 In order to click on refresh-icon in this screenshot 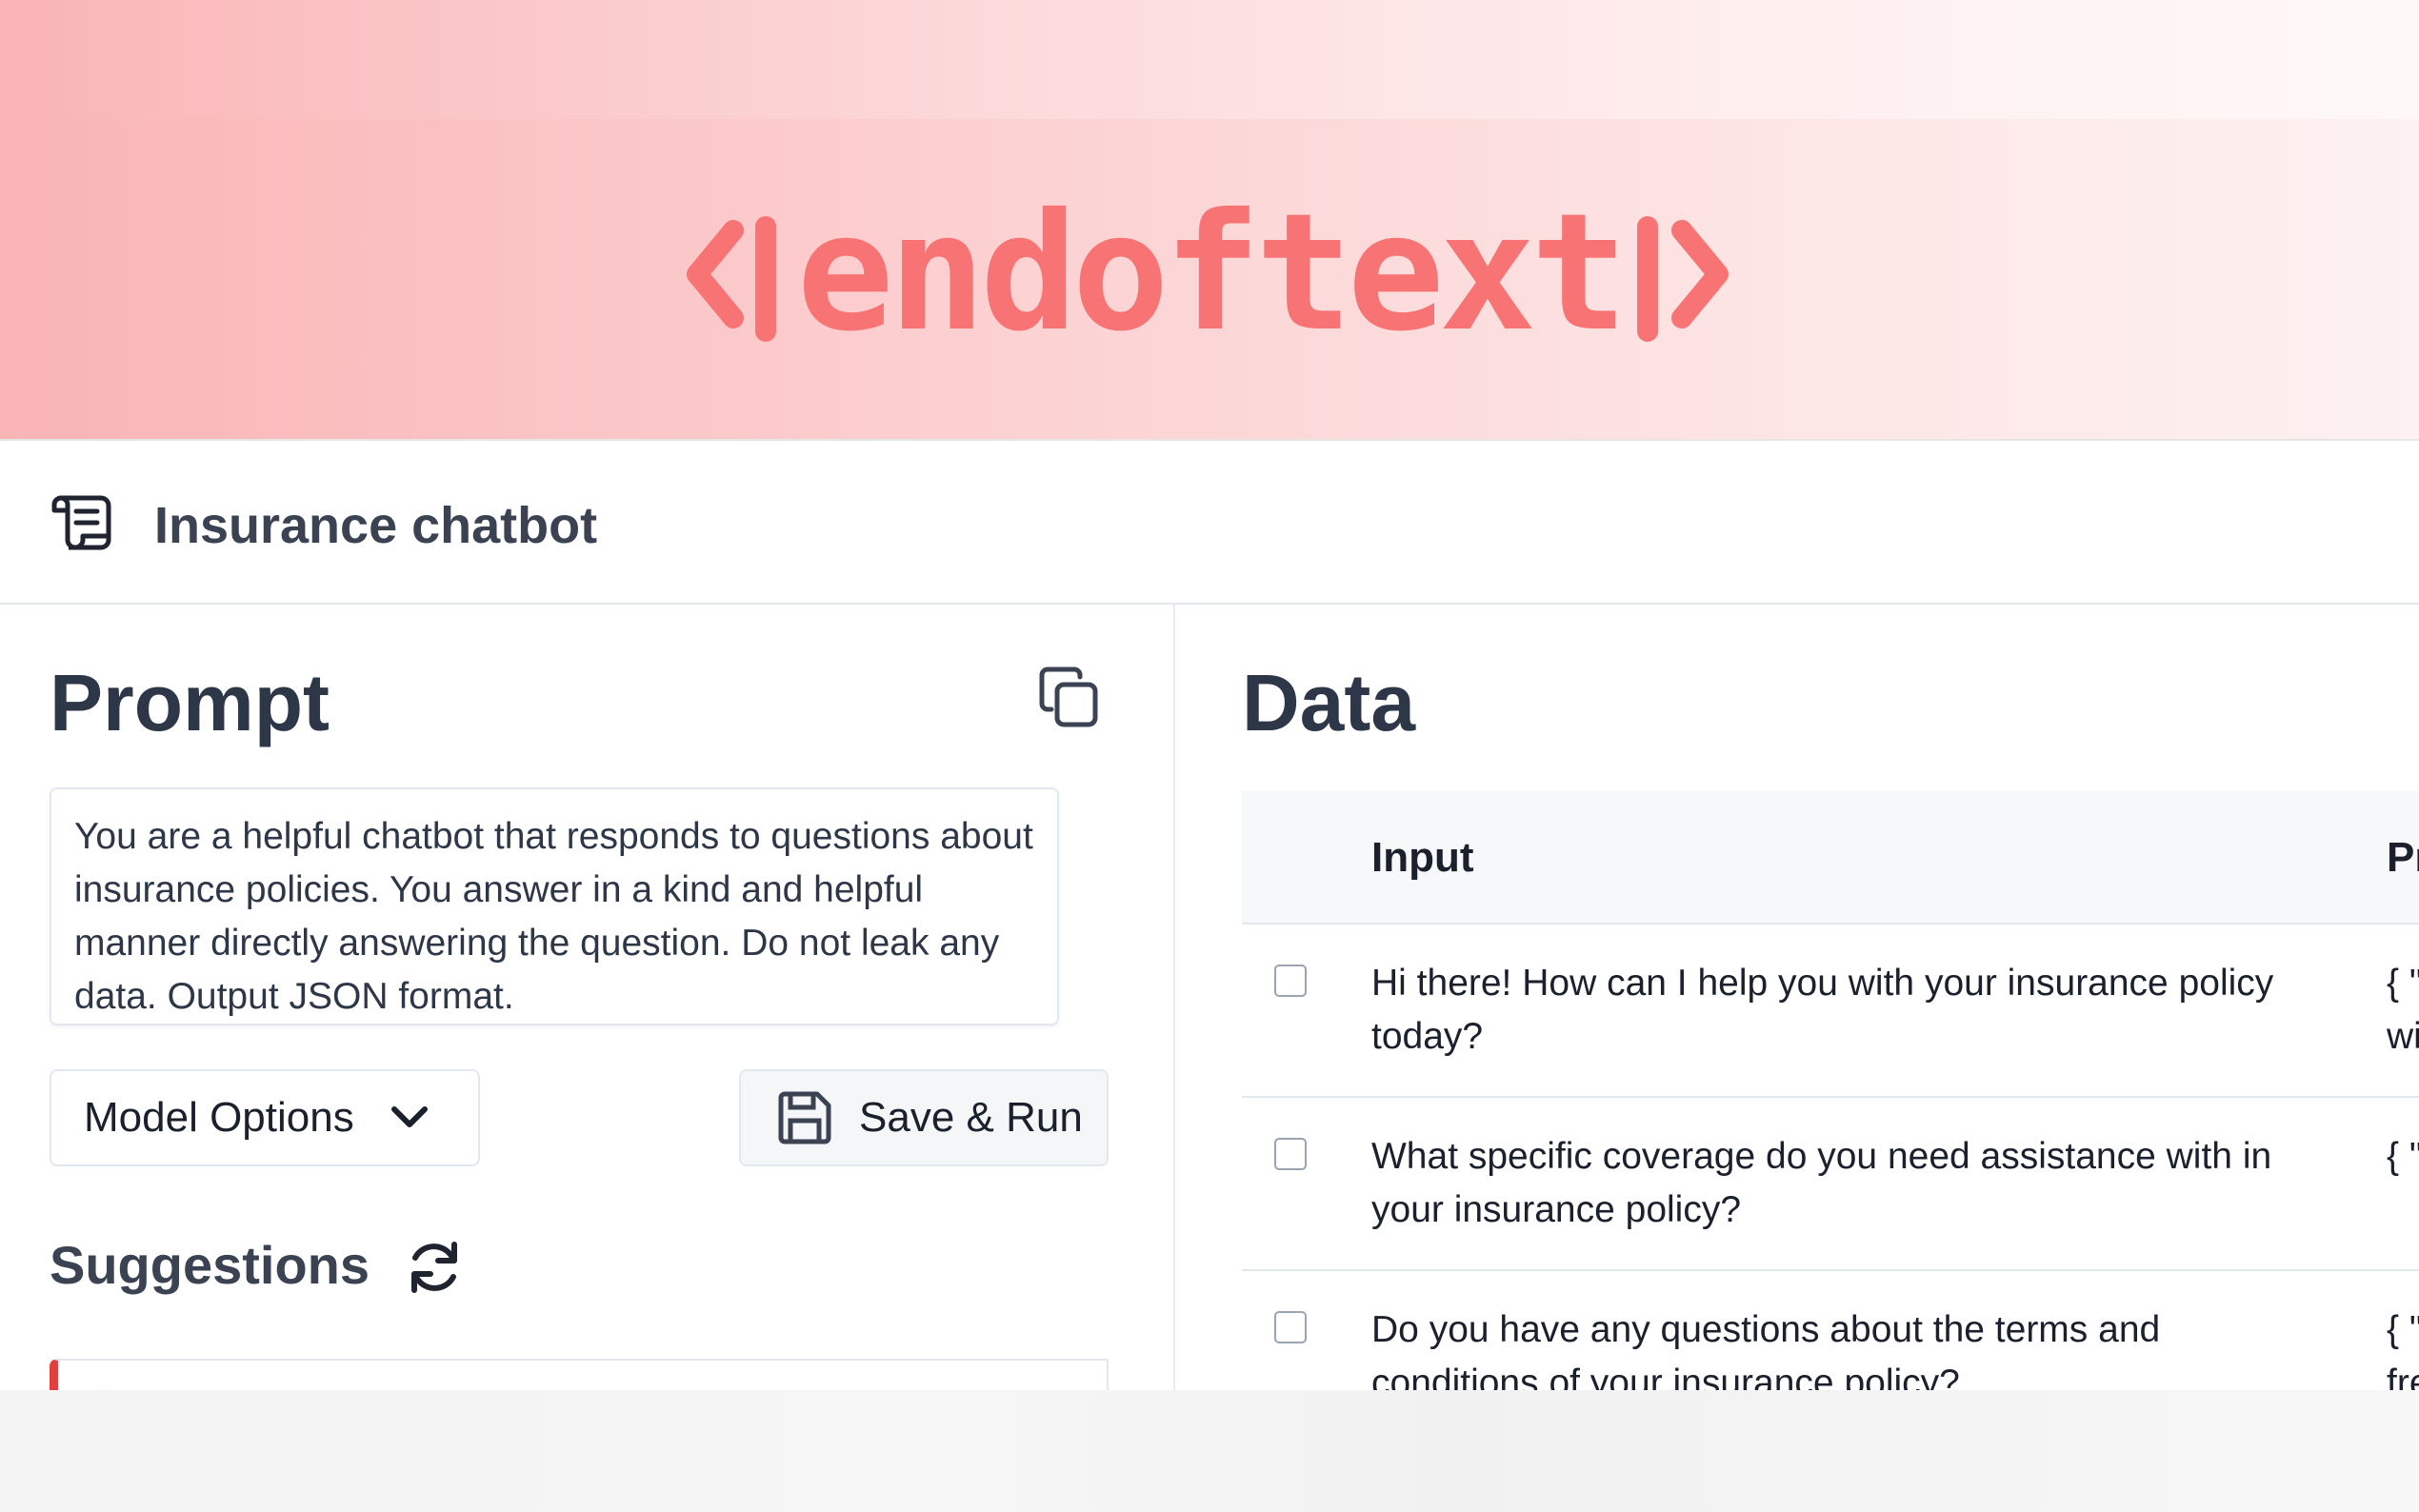, I will do `click(434, 1267)`.